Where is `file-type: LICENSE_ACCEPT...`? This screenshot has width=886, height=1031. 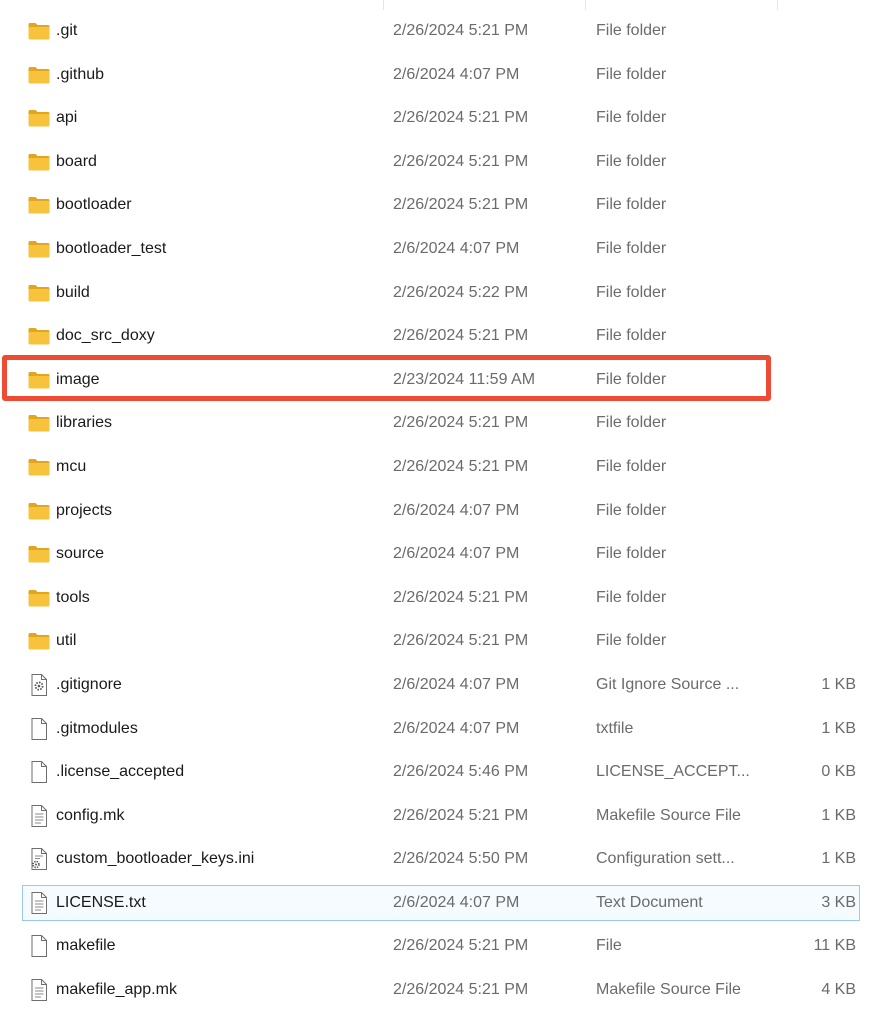 file-type: LICENSE_ACCEPT... is located at coordinates (673, 772).